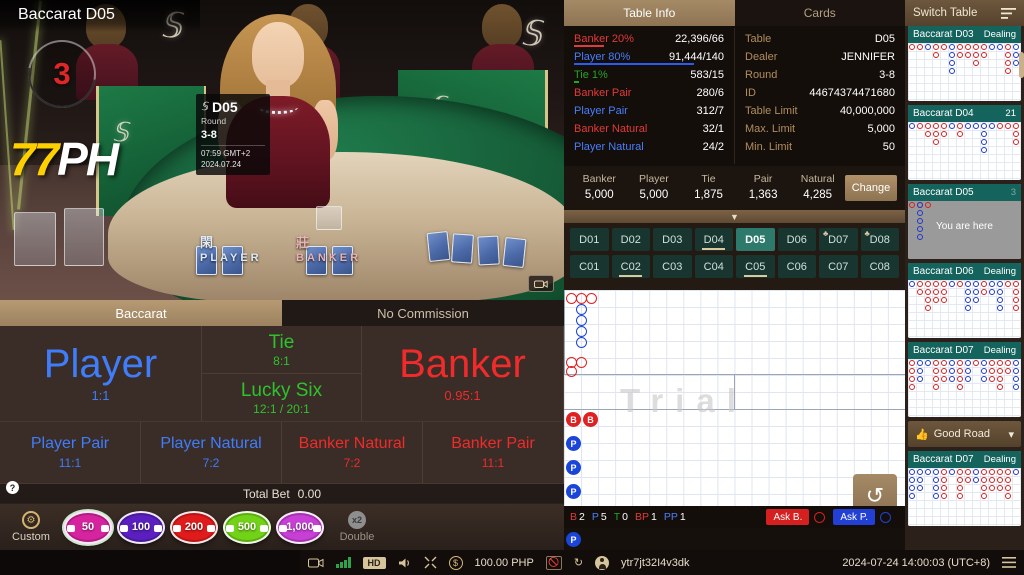 The width and height of the screenshot is (1024, 575). I want to click on table-button-C05: C05, so click(755, 266).